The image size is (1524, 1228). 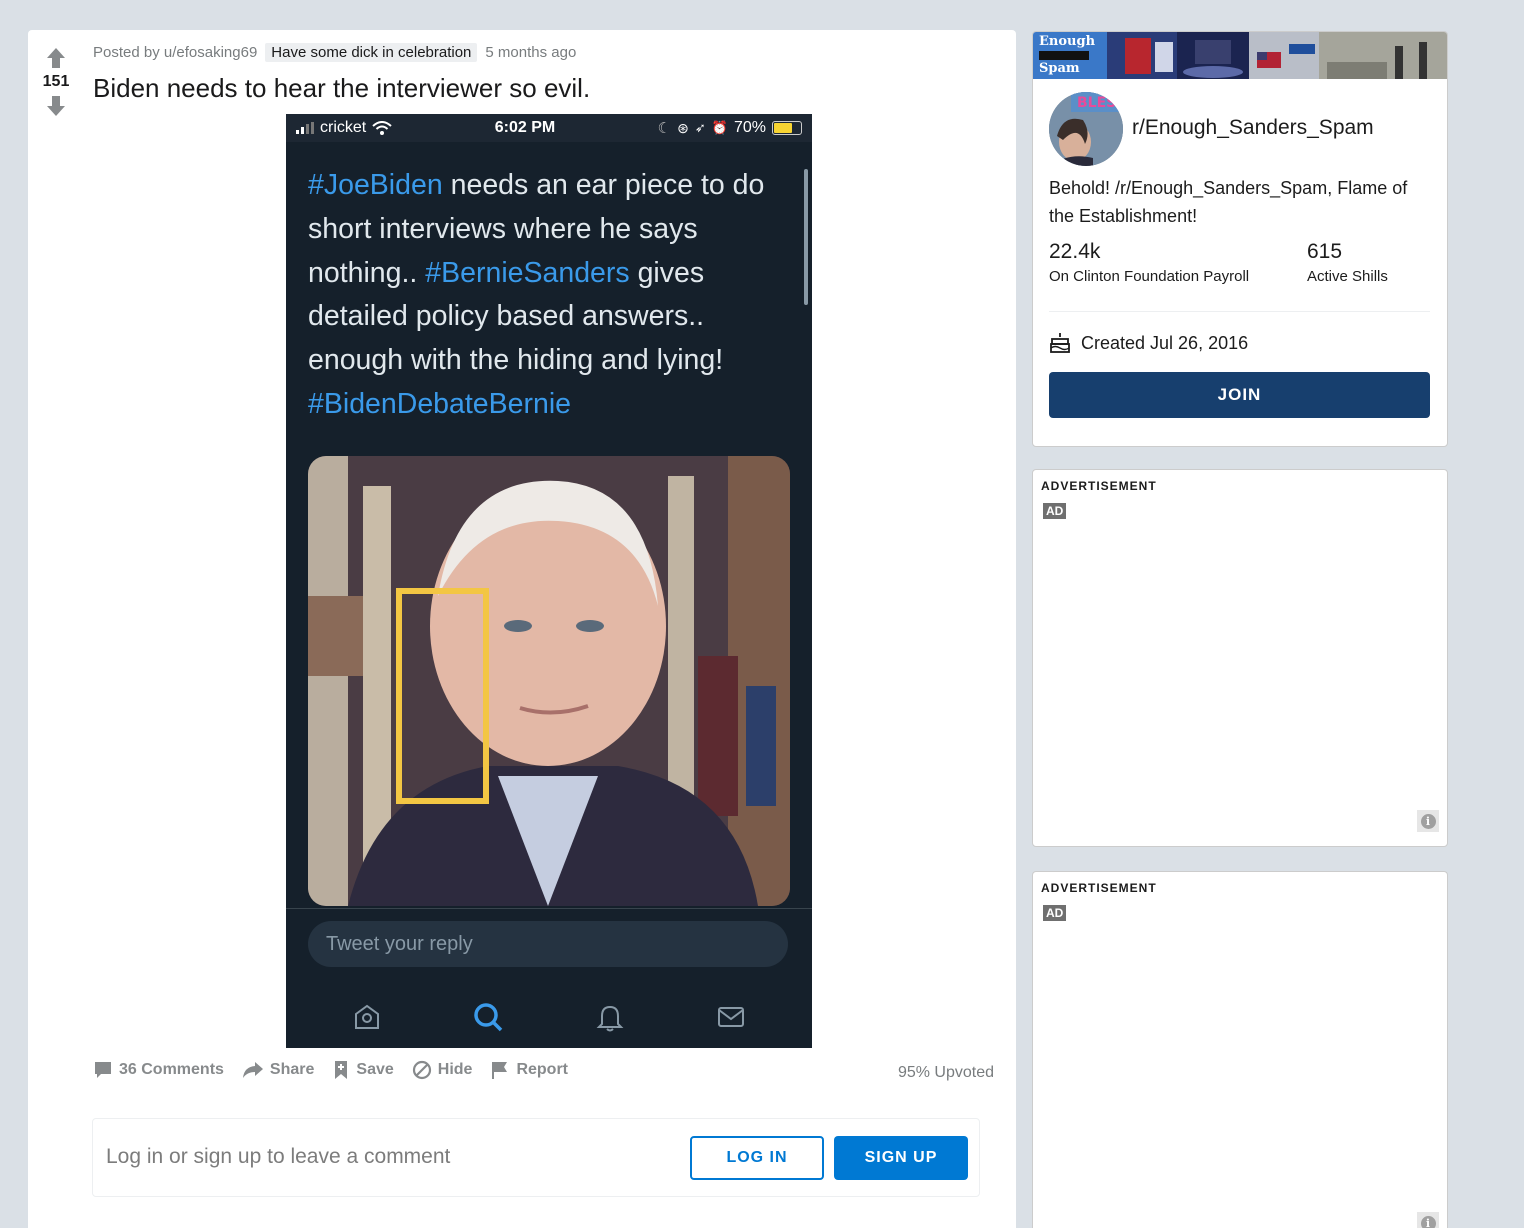 I want to click on wifi-icon, so click(x=382, y=128).